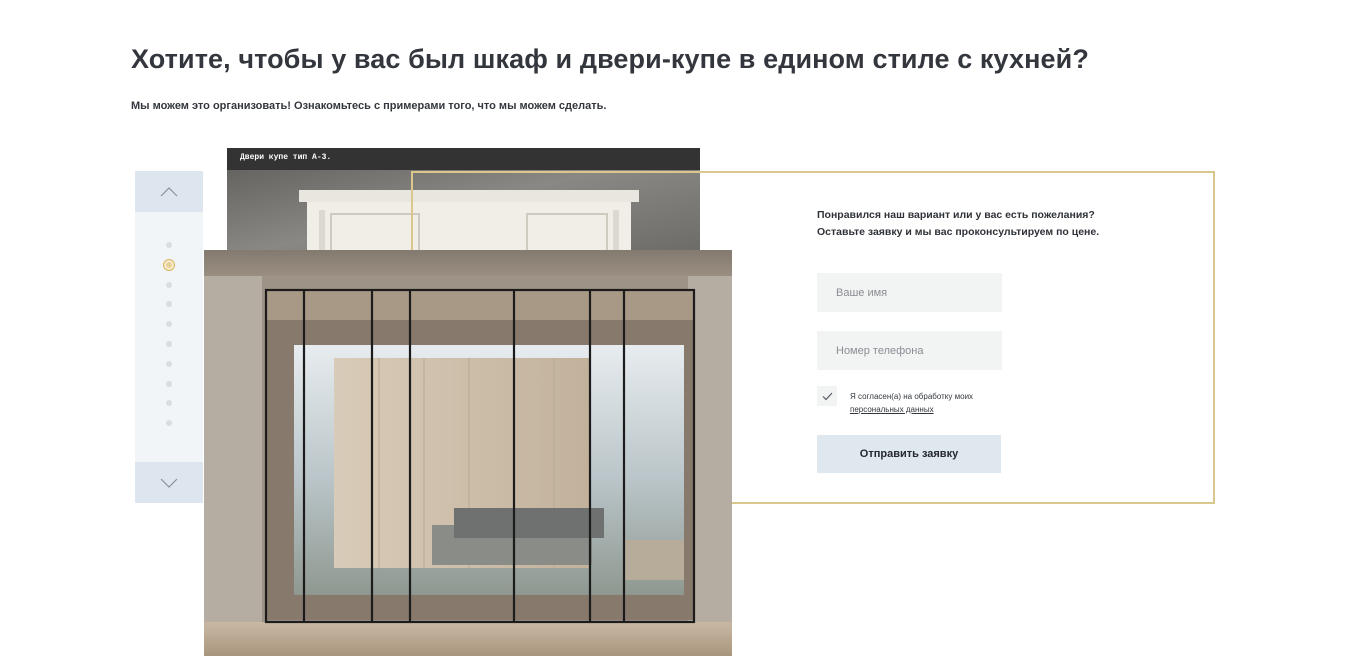 The image size is (1346, 656). Describe the element at coordinates (169, 264) in the screenshot. I see `slider-dot-active` at that location.